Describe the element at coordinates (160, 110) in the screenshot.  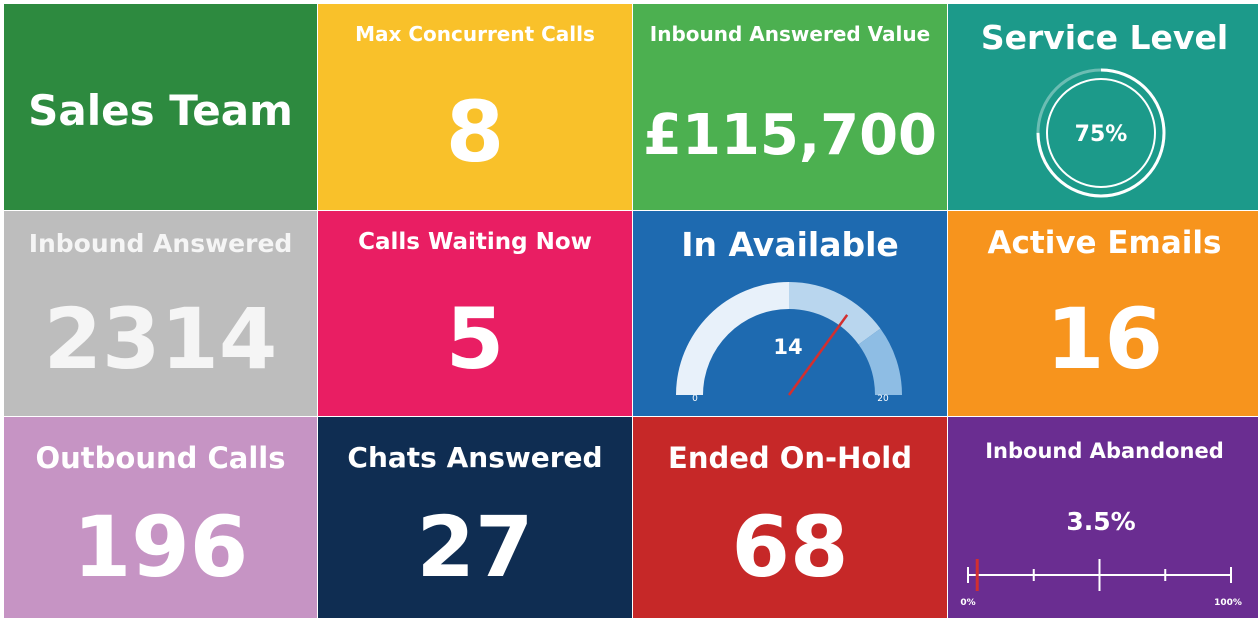
I see `team-name: Sales Team` at that location.